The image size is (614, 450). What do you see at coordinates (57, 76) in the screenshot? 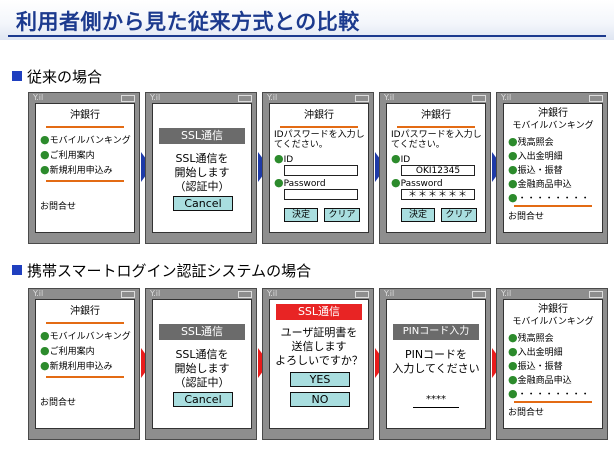
I see `section1-heading: 従来の場合` at bounding box center [57, 76].